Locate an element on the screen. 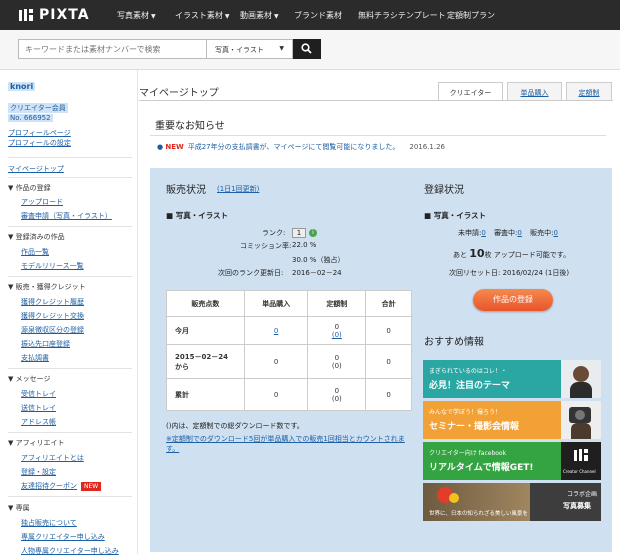 This screenshot has height=556, width=620. nav-brand: ブランド素材 is located at coordinates (318, 15).